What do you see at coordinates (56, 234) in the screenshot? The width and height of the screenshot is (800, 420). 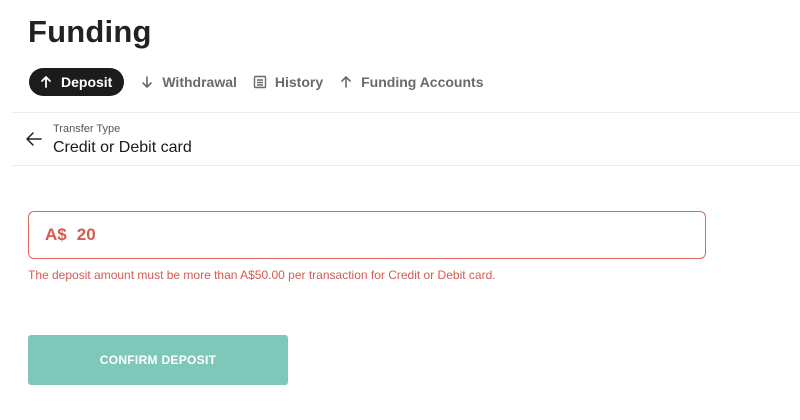 I see `currency-symbol: A$` at bounding box center [56, 234].